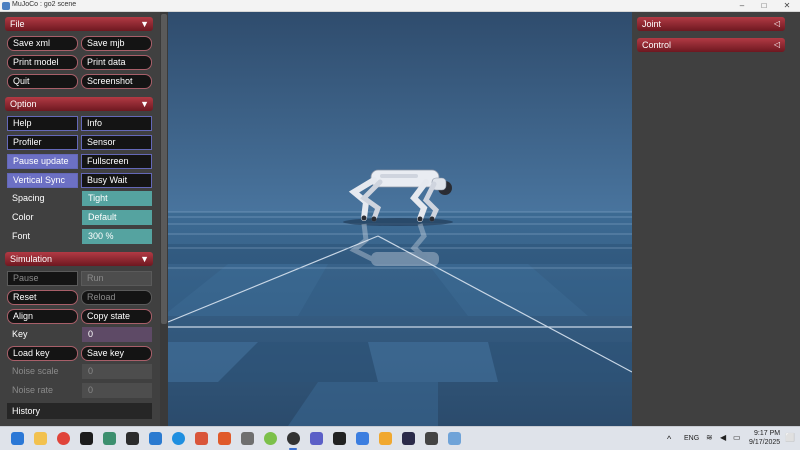 The width and height of the screenshot is (800, 450). Describe the element at coordinates (178, 438) in the screenshot. I see `docker-icon` at that location.